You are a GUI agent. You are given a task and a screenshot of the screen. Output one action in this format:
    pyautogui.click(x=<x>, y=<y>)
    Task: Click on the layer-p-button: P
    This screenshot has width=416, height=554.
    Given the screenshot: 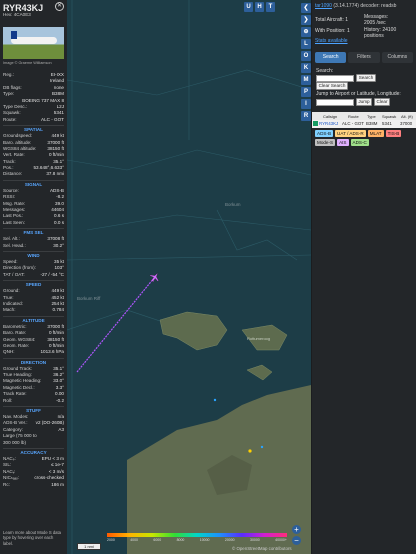 What is the action you would take?
    pyautogui.click(x=306, y=92)
    